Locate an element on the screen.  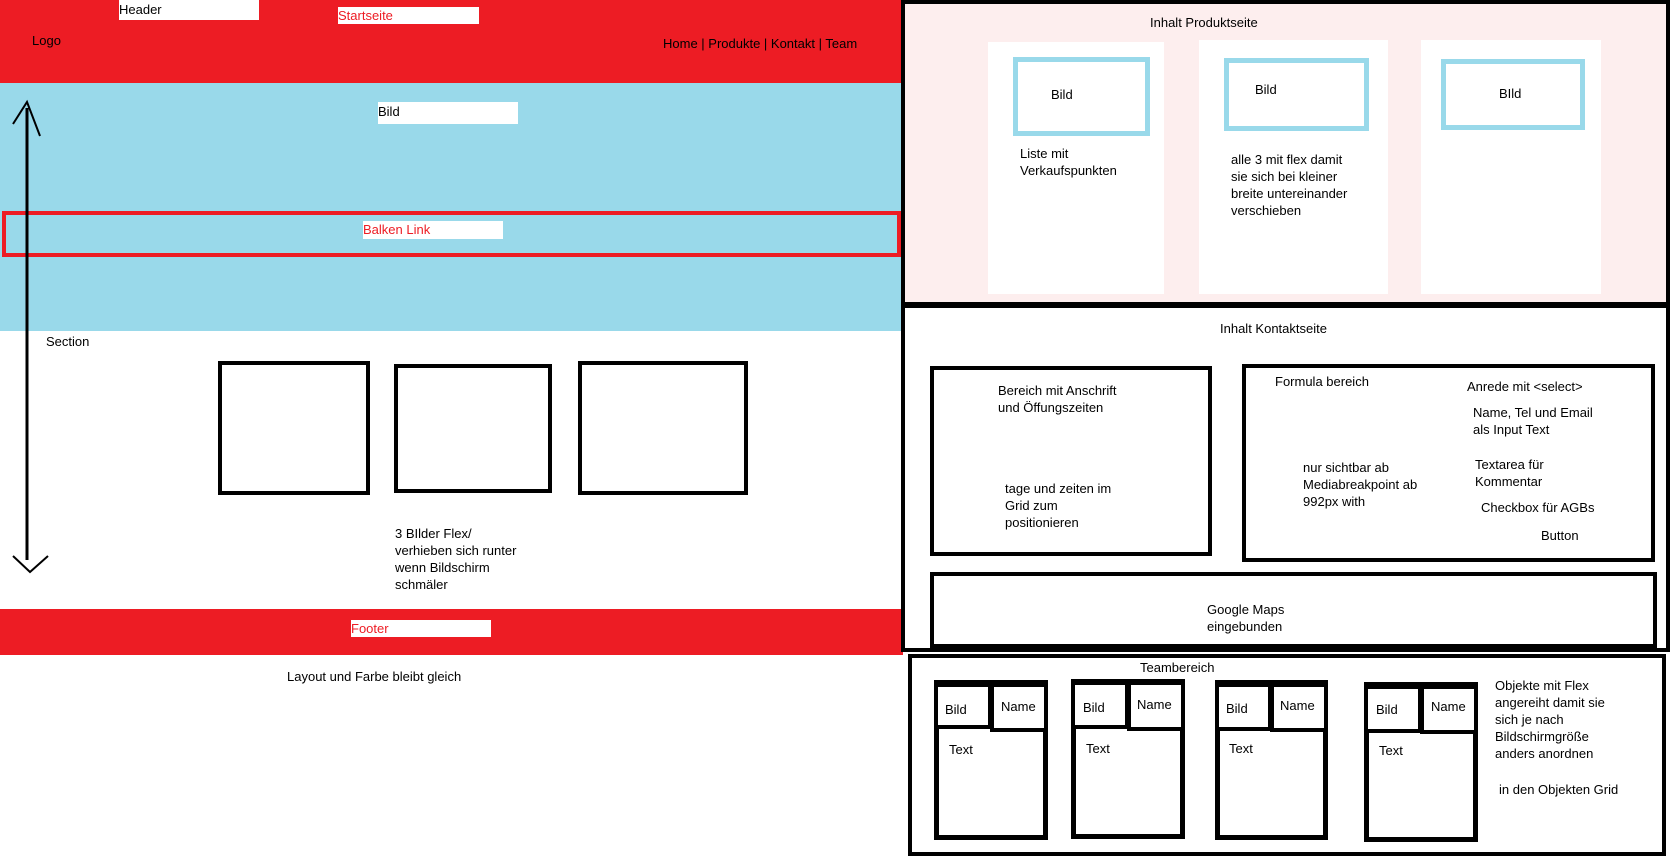
form-inputs: Name, Tel und Email als Input Text is located at coordinates (1533, 421).